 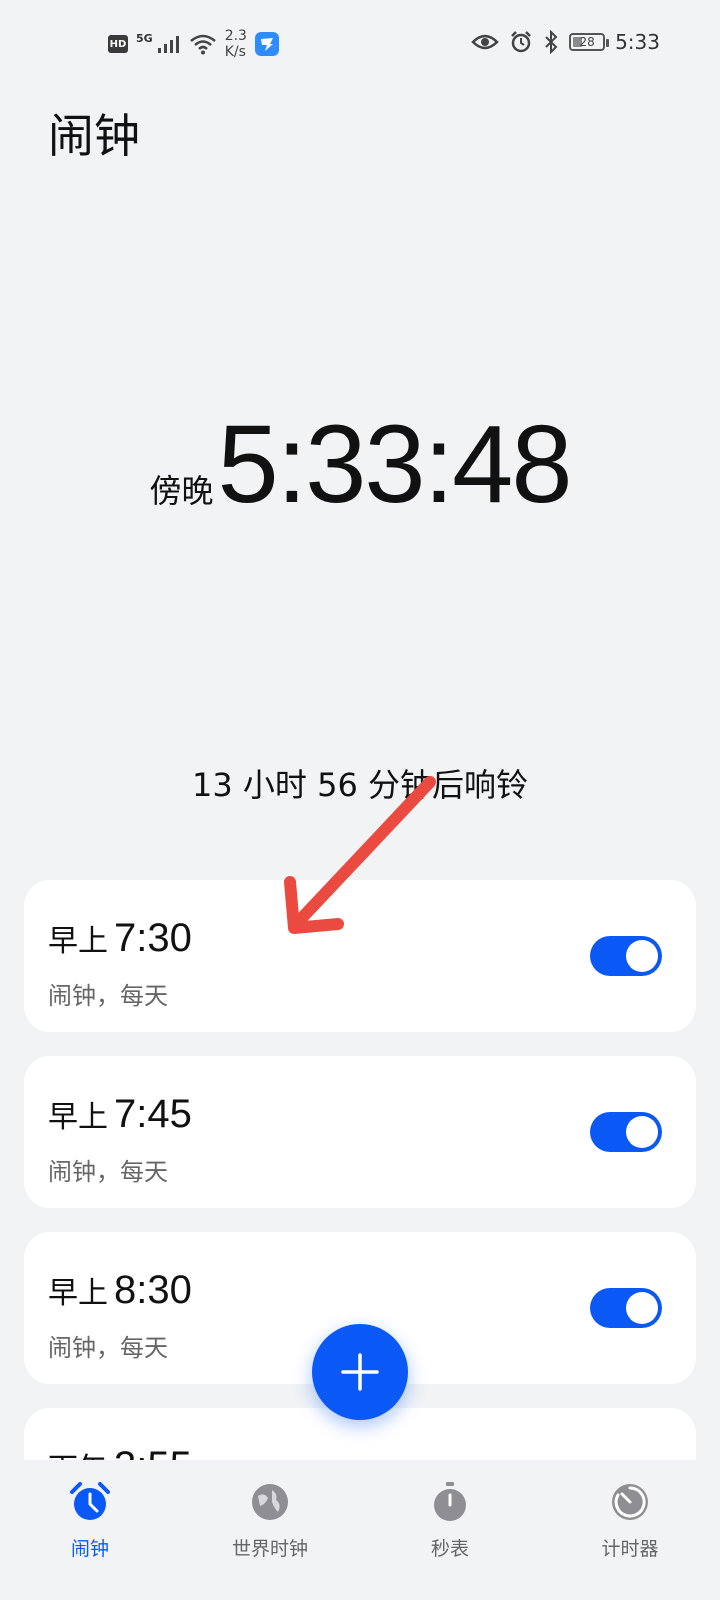 What do you see at coordinates (637, 42) in the screenshot?
I see `status-time: 5:33` at bounding box center [637, 42].